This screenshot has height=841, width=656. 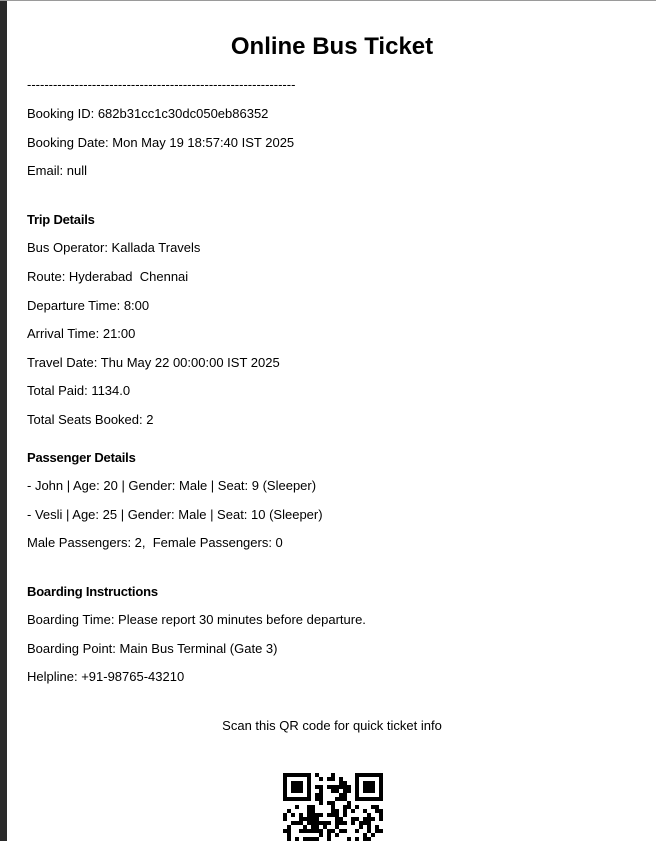 I want to click on boarding-instructions-heading: Boarding Instructions, so click(x=92, y=591).